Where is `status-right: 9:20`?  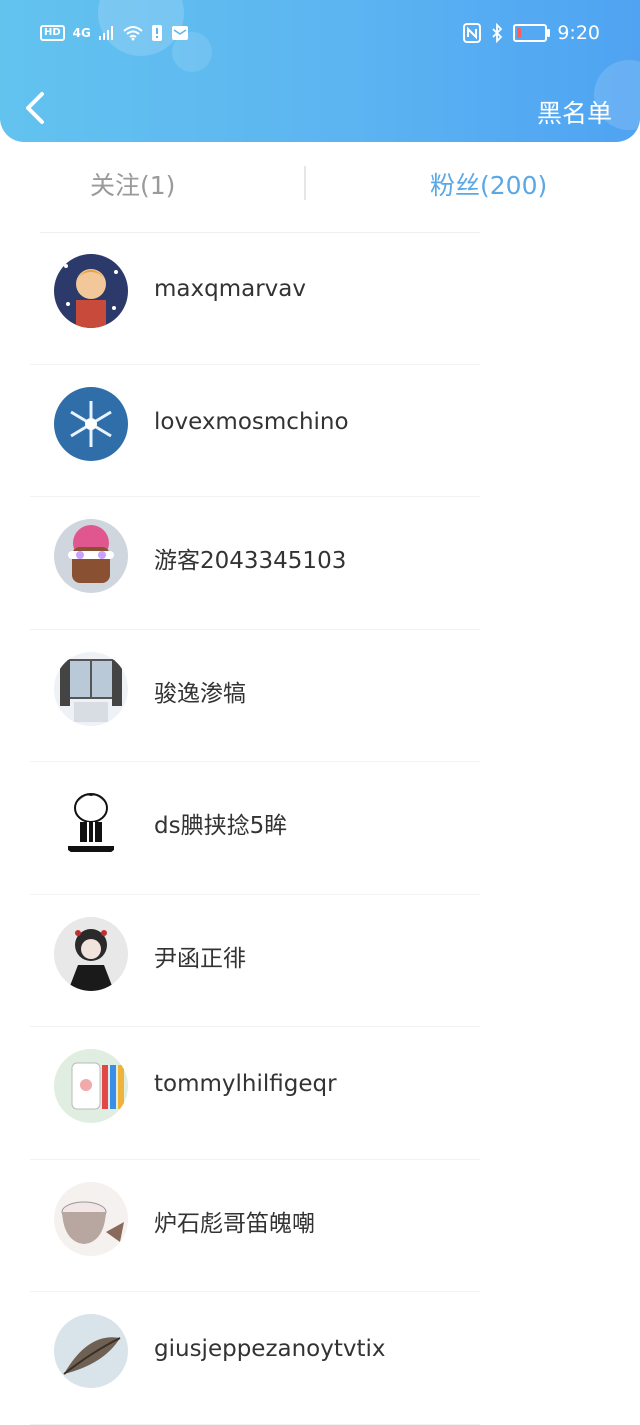 status-right: 9:20 is located at coordinates (531, 33).